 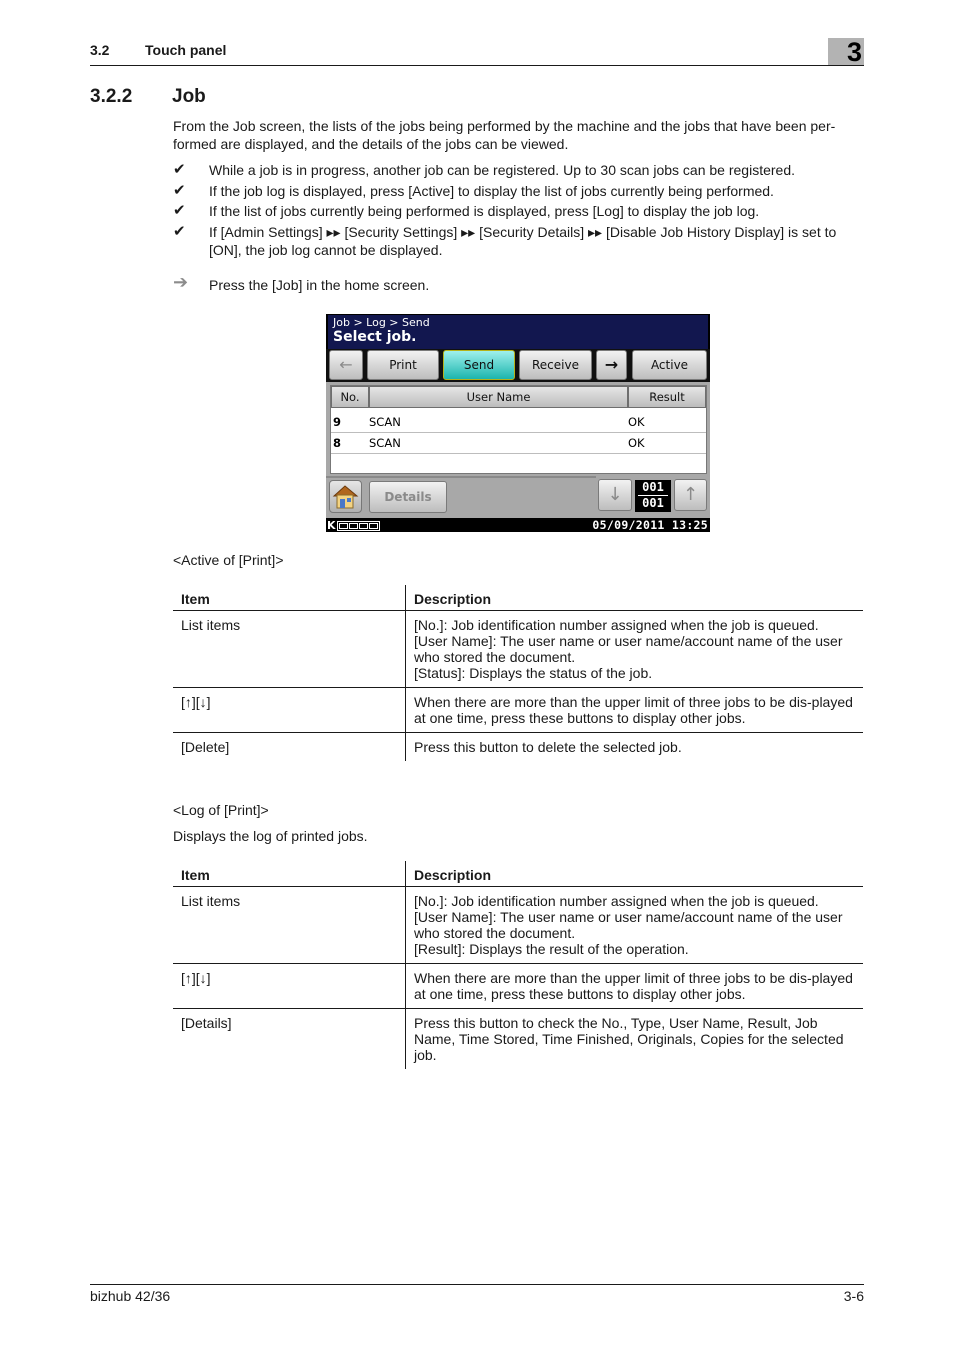 I want to click on panel-status-bar: K 05/09/2011 13:25, so click(x=518, y=525).